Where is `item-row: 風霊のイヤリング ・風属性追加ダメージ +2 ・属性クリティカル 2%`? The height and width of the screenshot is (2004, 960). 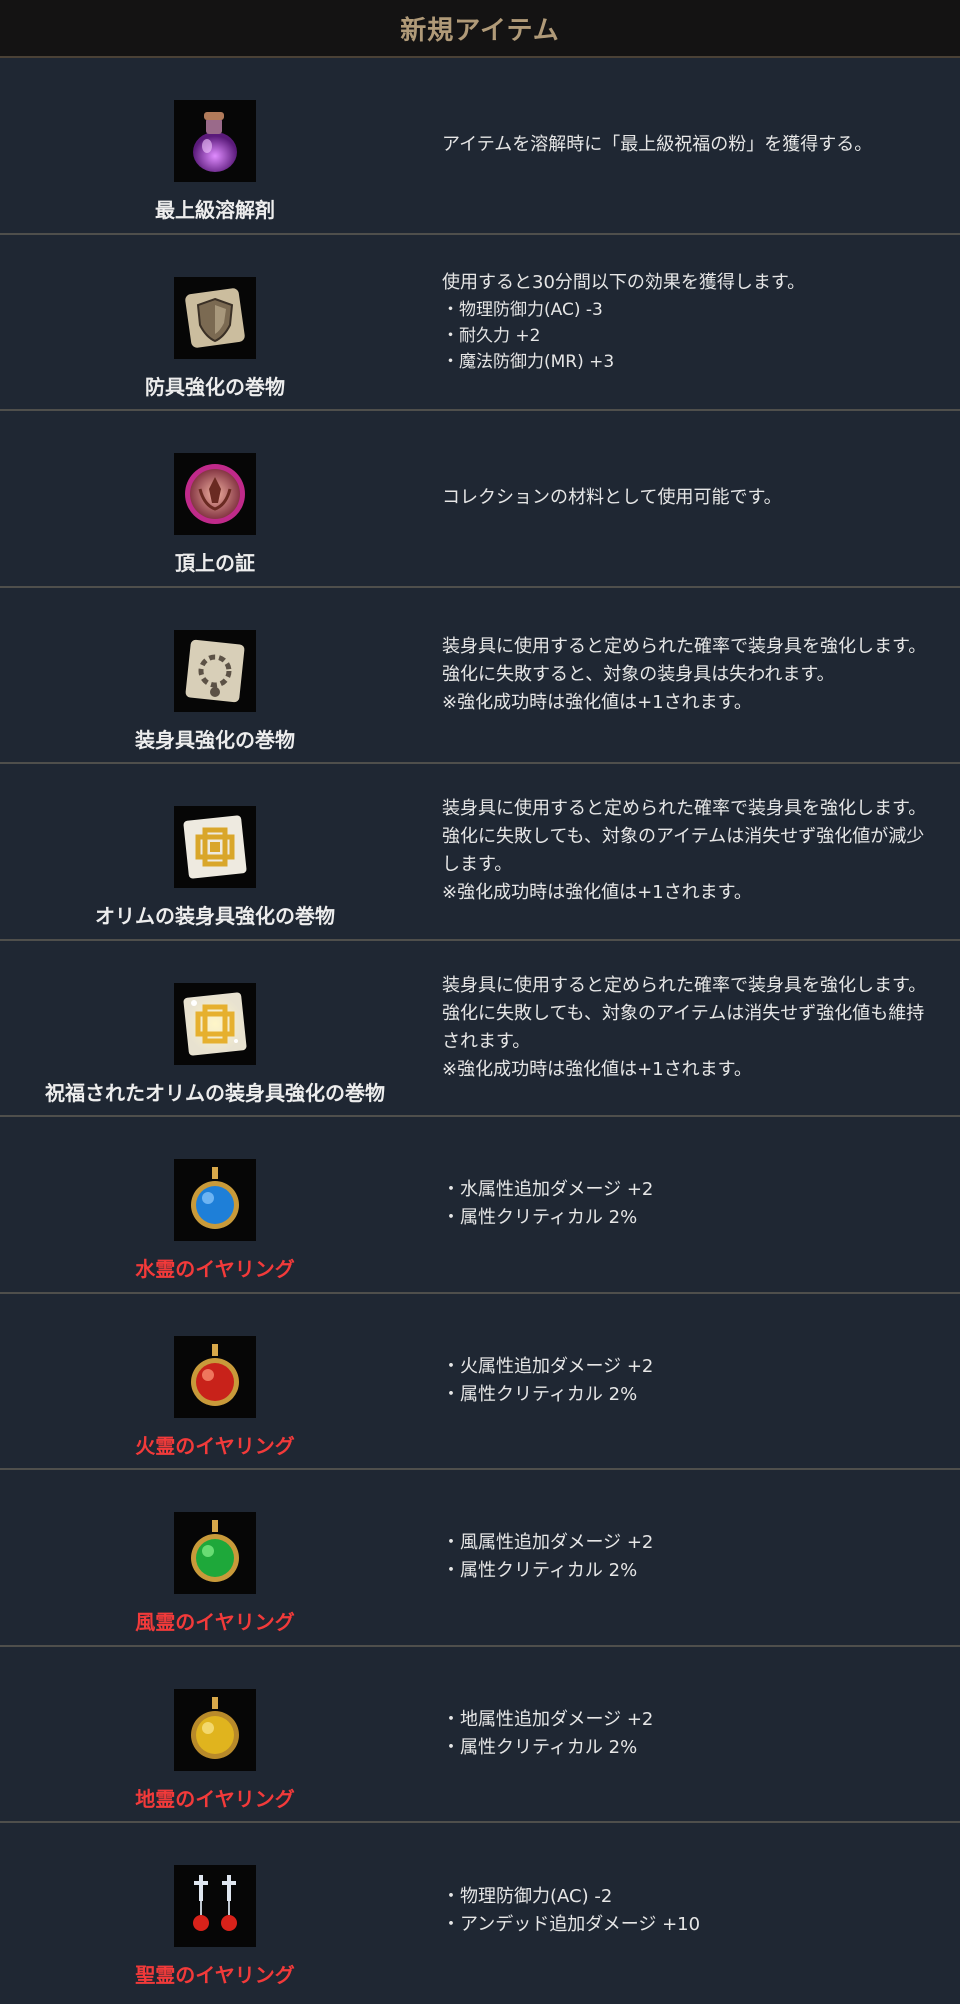 item-row: 風霊のイヤリング ・風属性追加ダメージ +2 ・属性クリティカル 2% is located at coordinates (480, 1558).